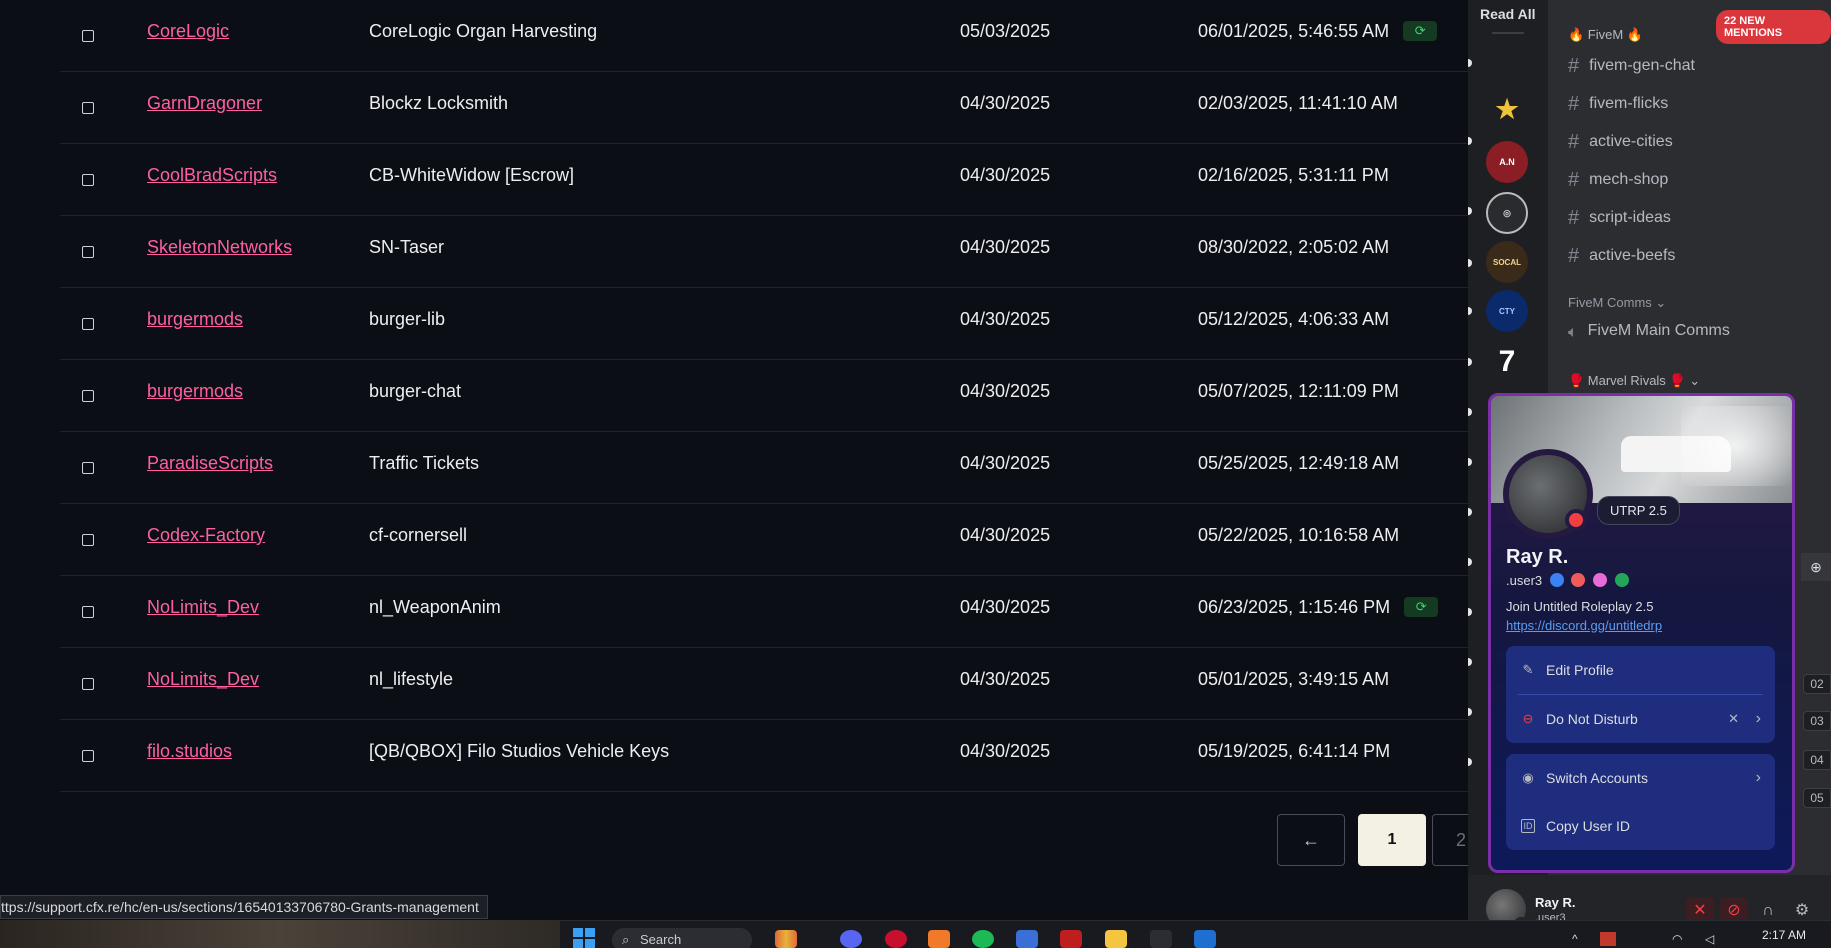 Image resolution: width=1831 pixels, height=948 pixels. Describe the element at coordinates (1634, 381) in the screenshot. I see `category-marvel-rivals: 🥊 Marvel Rivals 🥊 ⌄` at that location.